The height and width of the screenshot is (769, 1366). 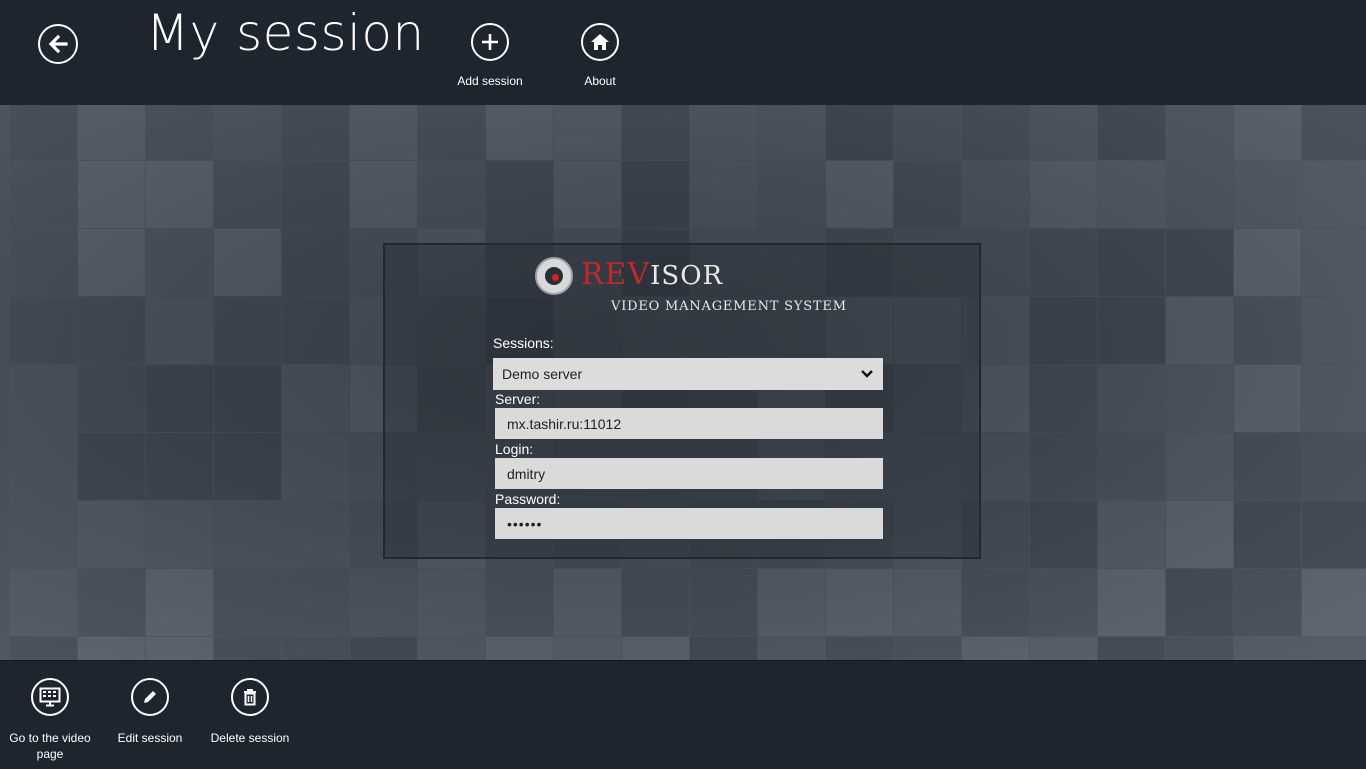 What do you see at coordinates (50, 697) in the screenshot?
I see `monitor-icon` at bounding box center [50, 697].